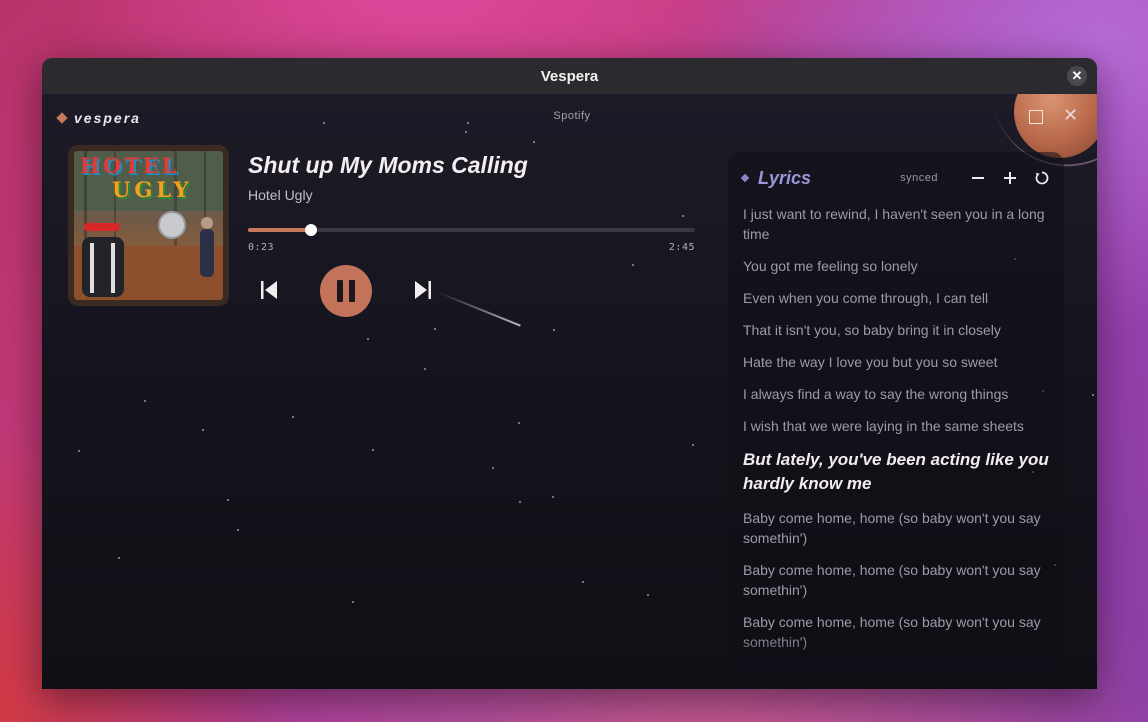 Image resolution: width=1148 pixels, height=722 pixels. I want to click on plus-icon, so click(1010, 178).